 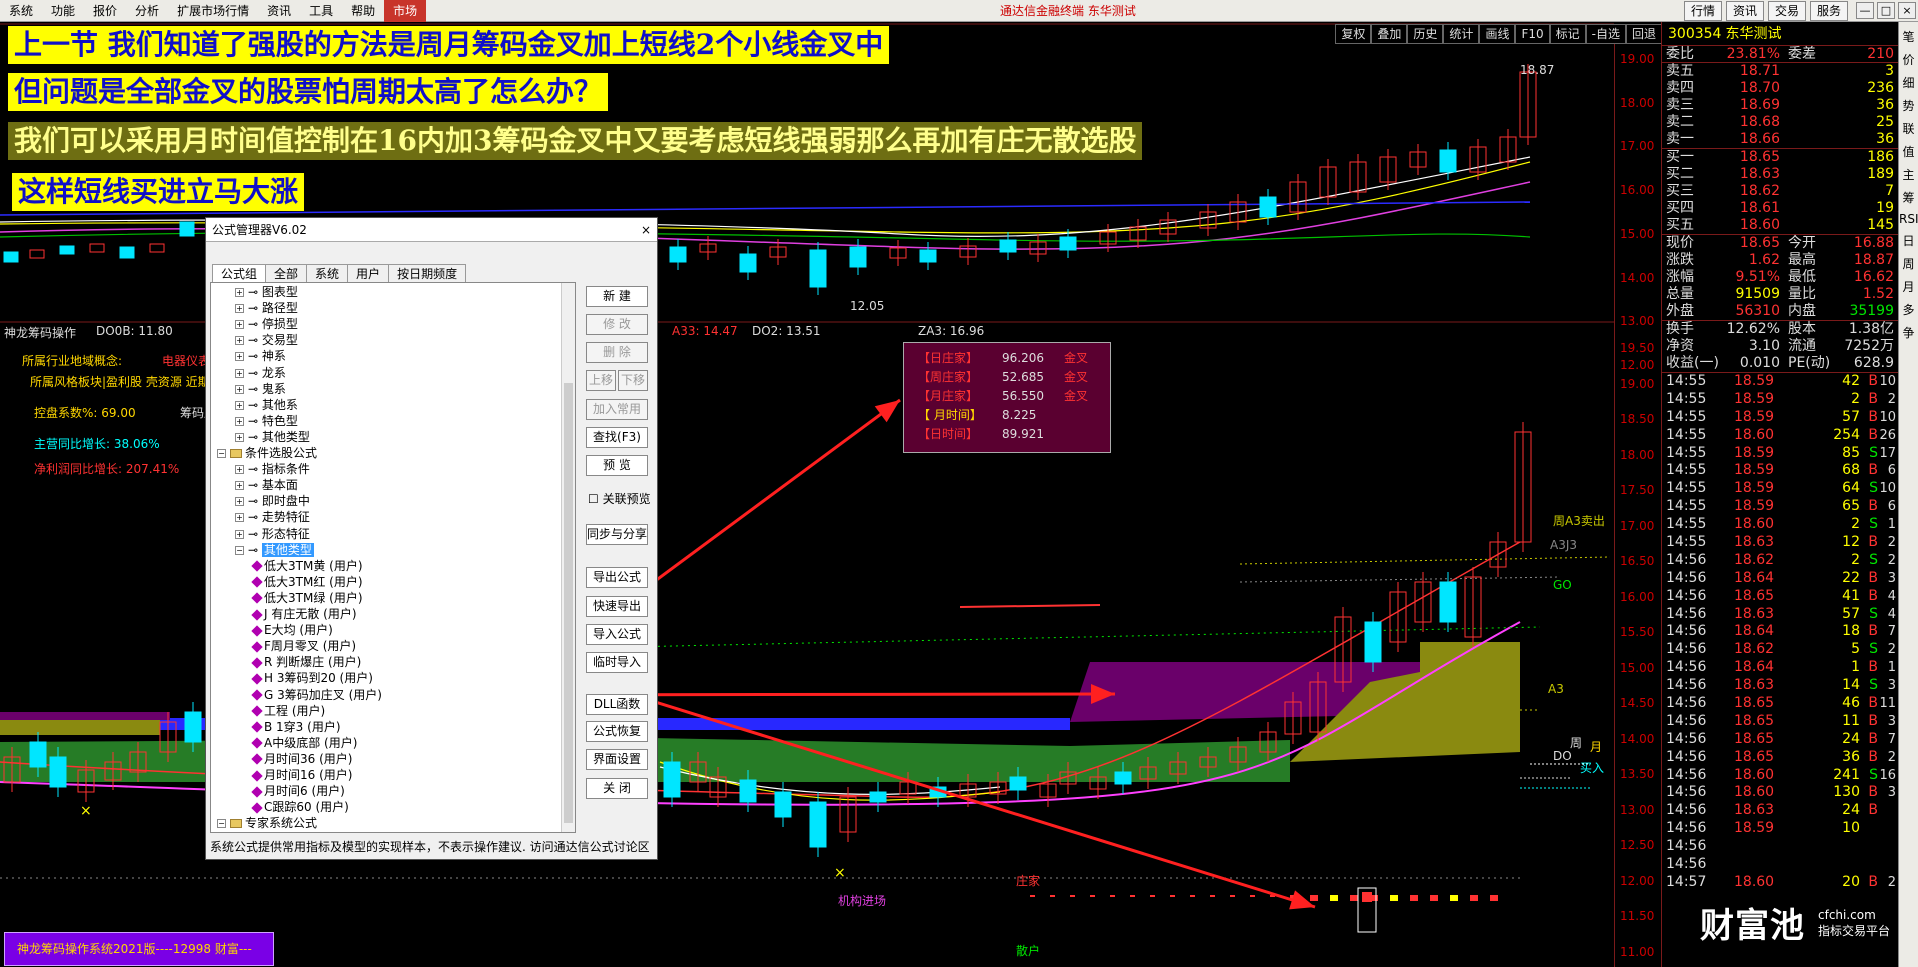 What do you see at coordinates (617, 759) in the screenshot?
I see `dialog-button-14: 界面设置` at bounding box center [617, 759].